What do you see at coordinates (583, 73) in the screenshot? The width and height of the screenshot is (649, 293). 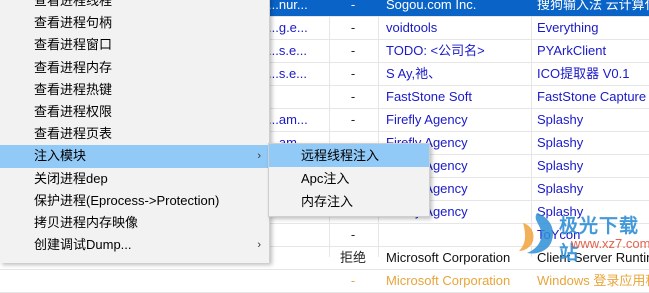 I see `description-cell: ICO提取器 V0.1` at bounding box center [583, 73].